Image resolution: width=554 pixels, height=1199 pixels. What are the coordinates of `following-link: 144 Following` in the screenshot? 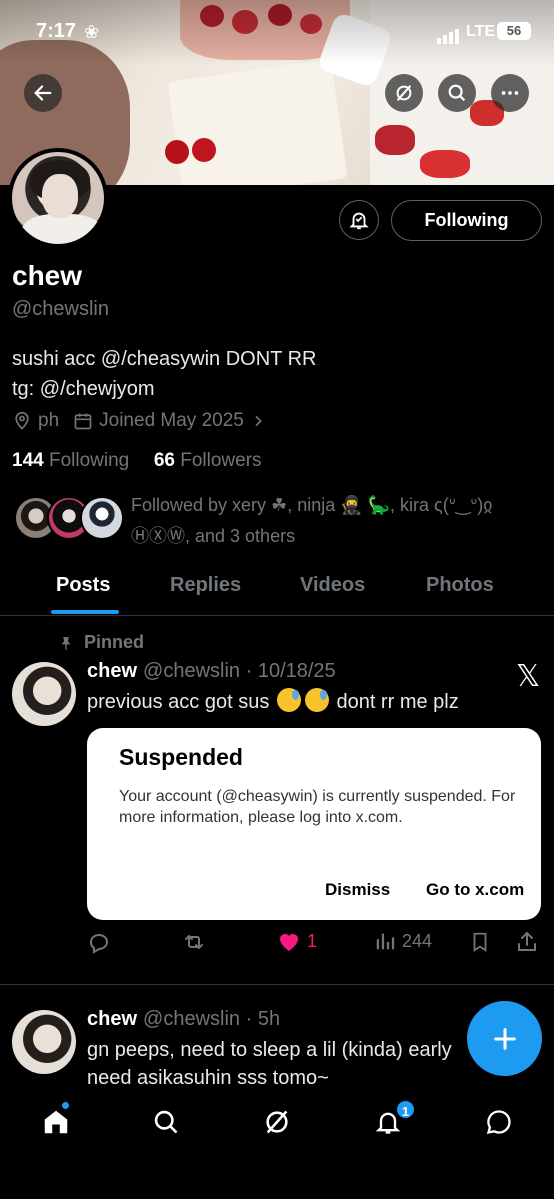 It's located at (70, 460).